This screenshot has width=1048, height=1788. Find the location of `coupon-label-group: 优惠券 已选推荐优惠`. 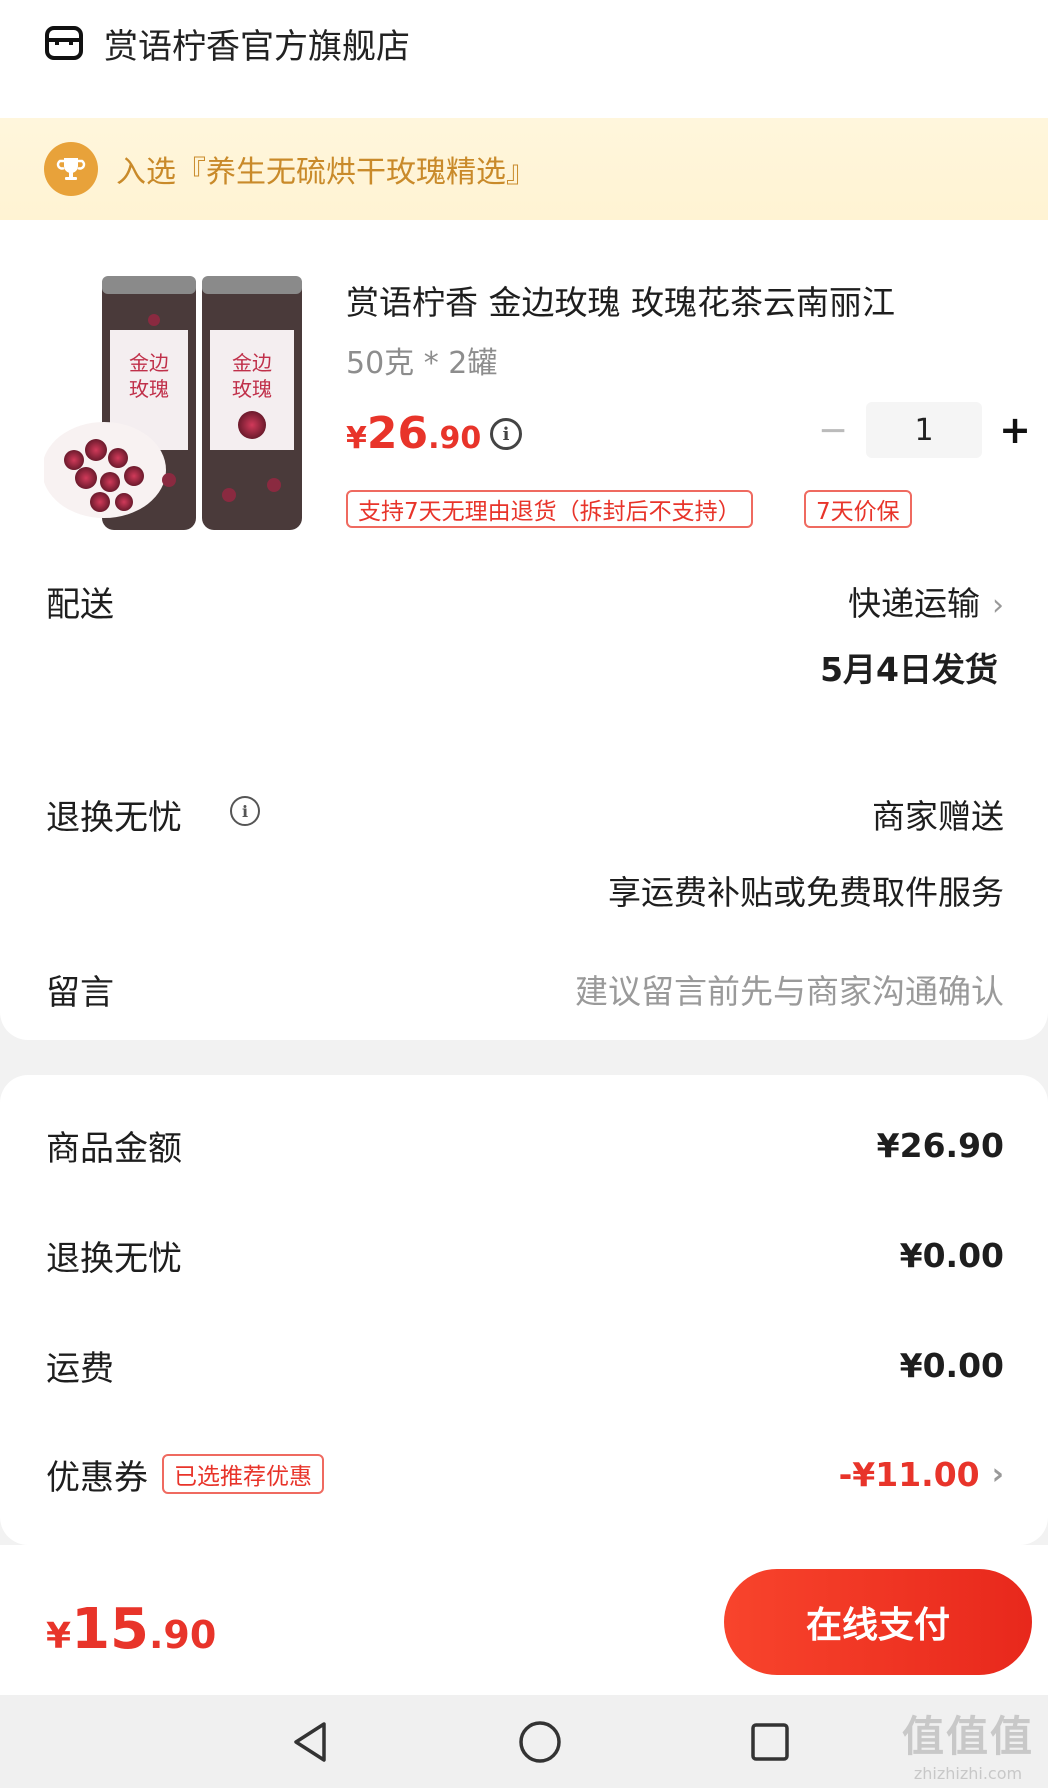

coupon-label-group: 优惠券 已选推荐优惠 is located at coordinates (185, 1474).